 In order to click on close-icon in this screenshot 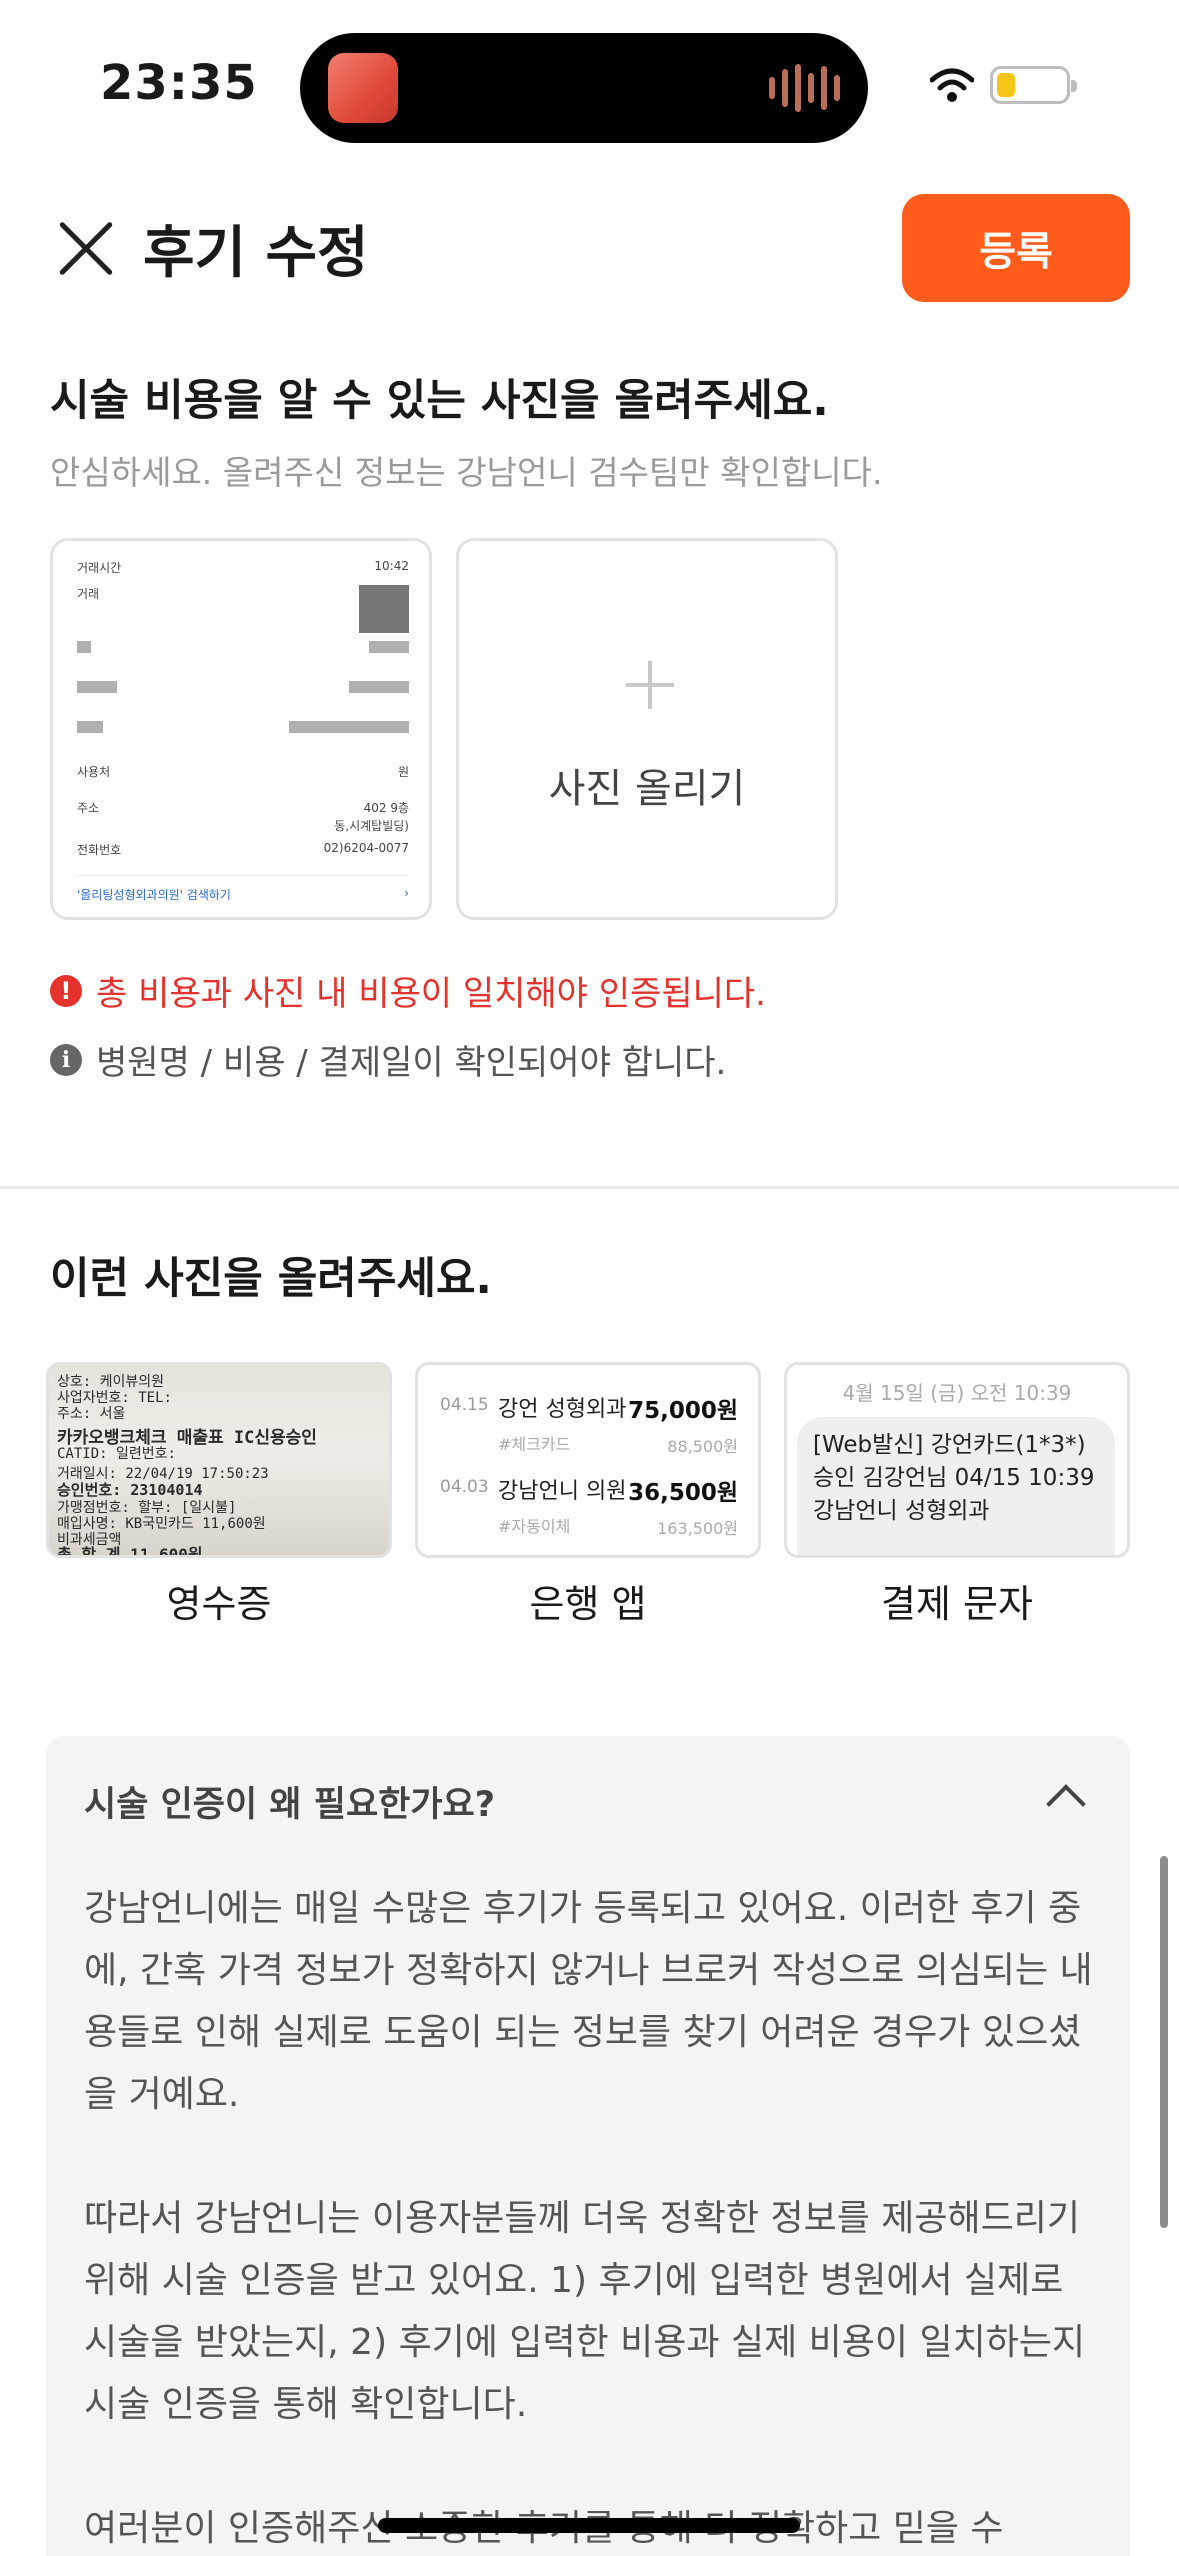, I will do `click(83, 248)`.